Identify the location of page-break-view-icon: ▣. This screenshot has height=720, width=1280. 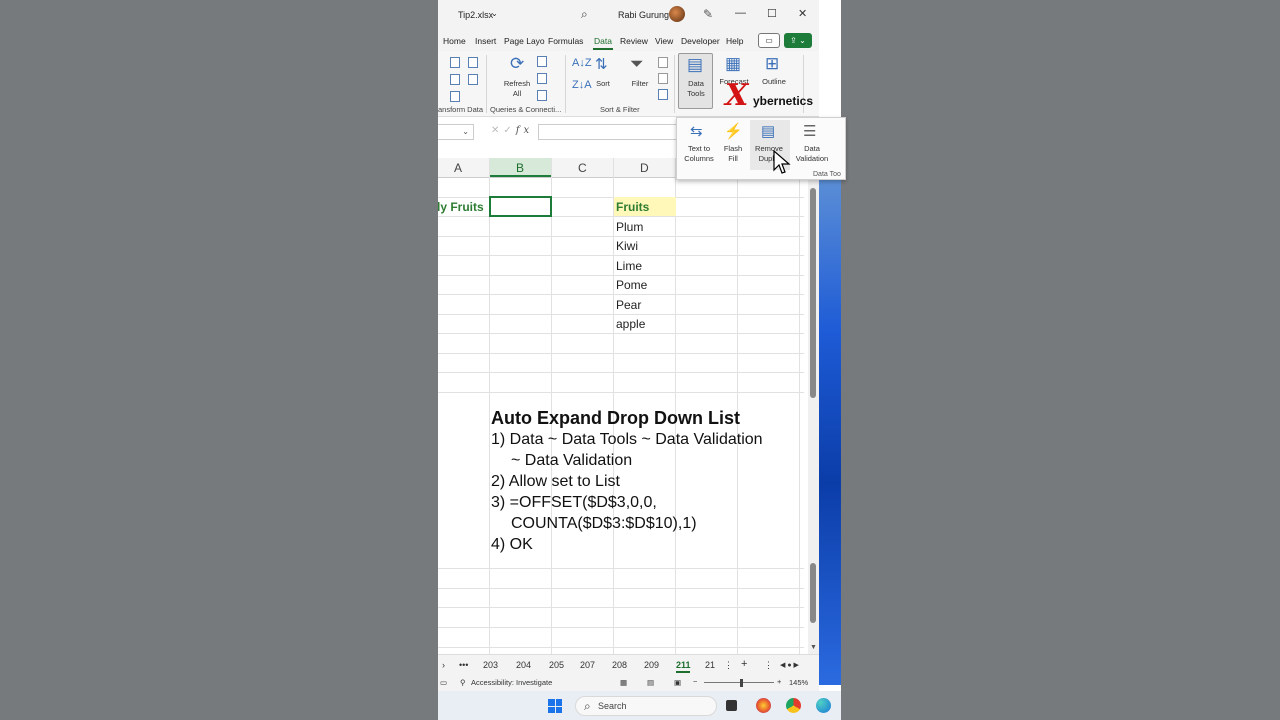
(677, 682).